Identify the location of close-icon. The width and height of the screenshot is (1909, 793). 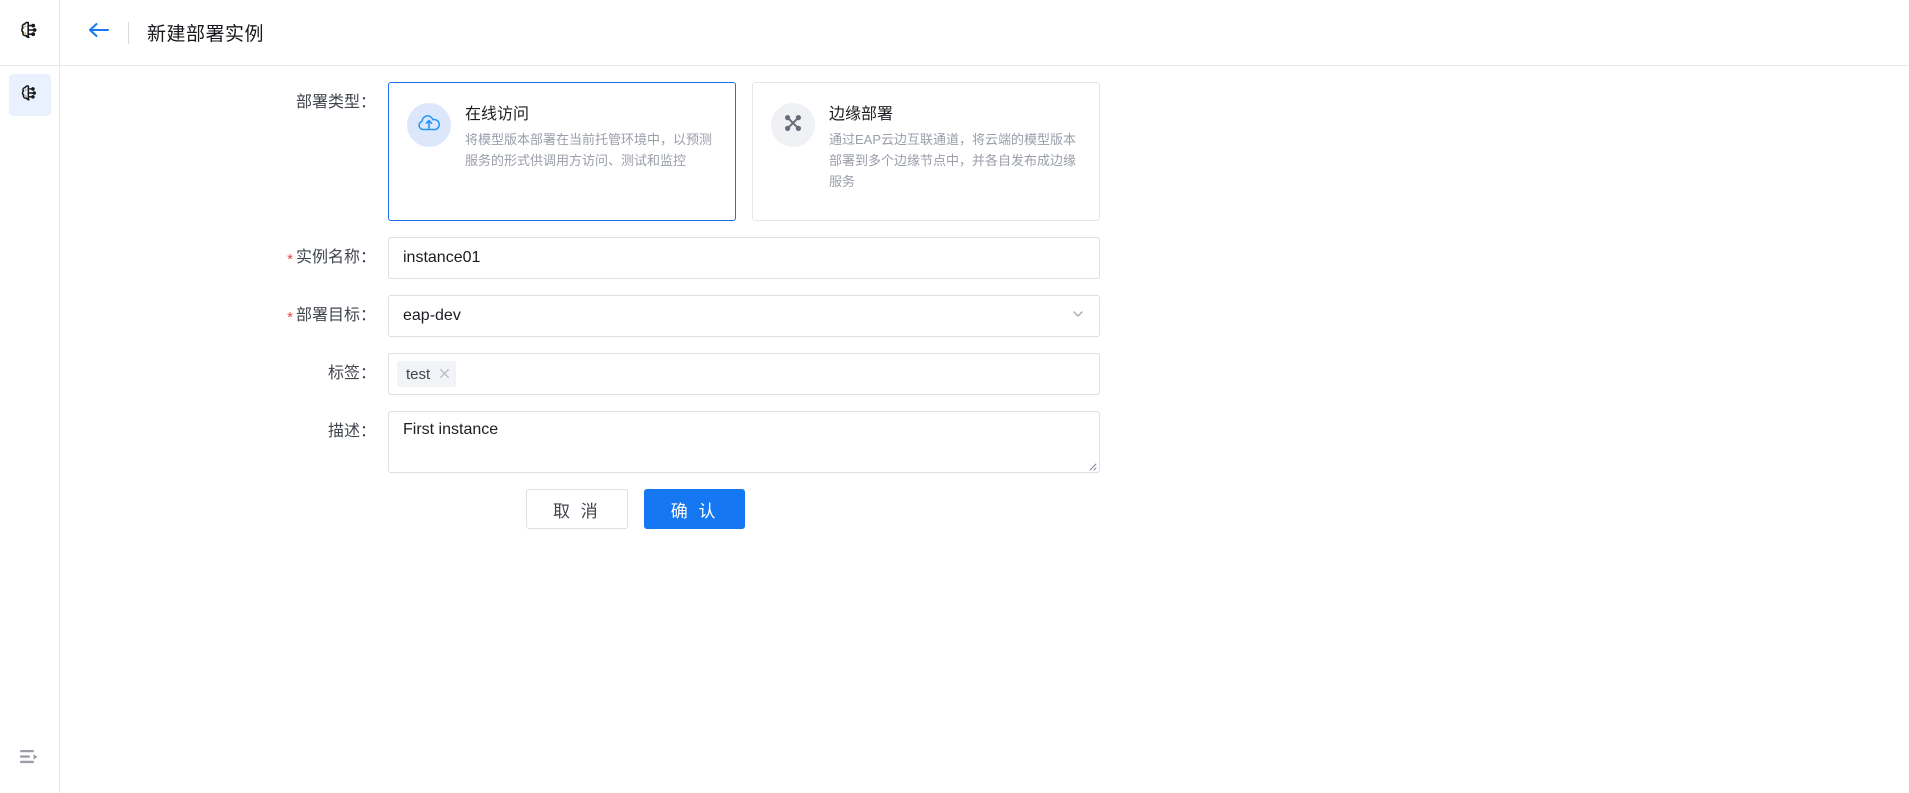
(444, 374).